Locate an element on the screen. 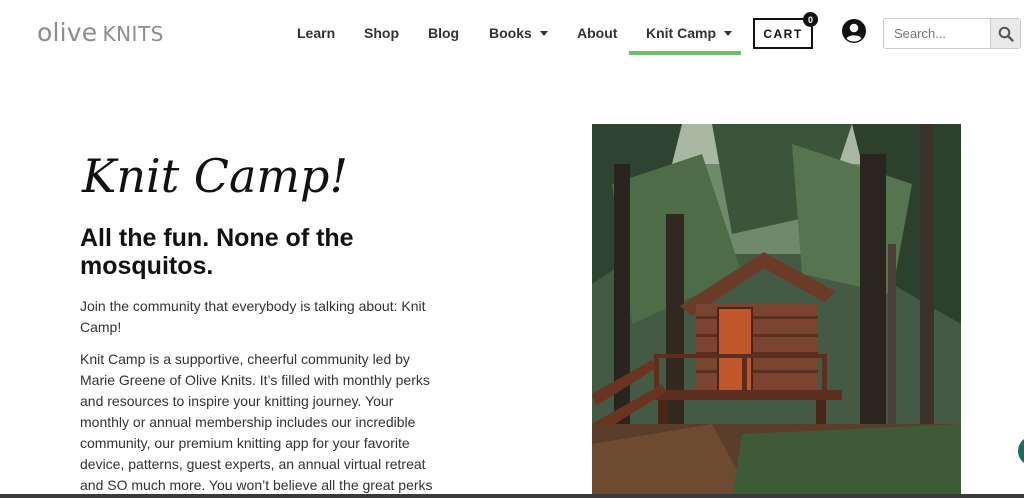 This screenshot has width=1024, height=498. search-icon is located at coordinates (1006, 34).